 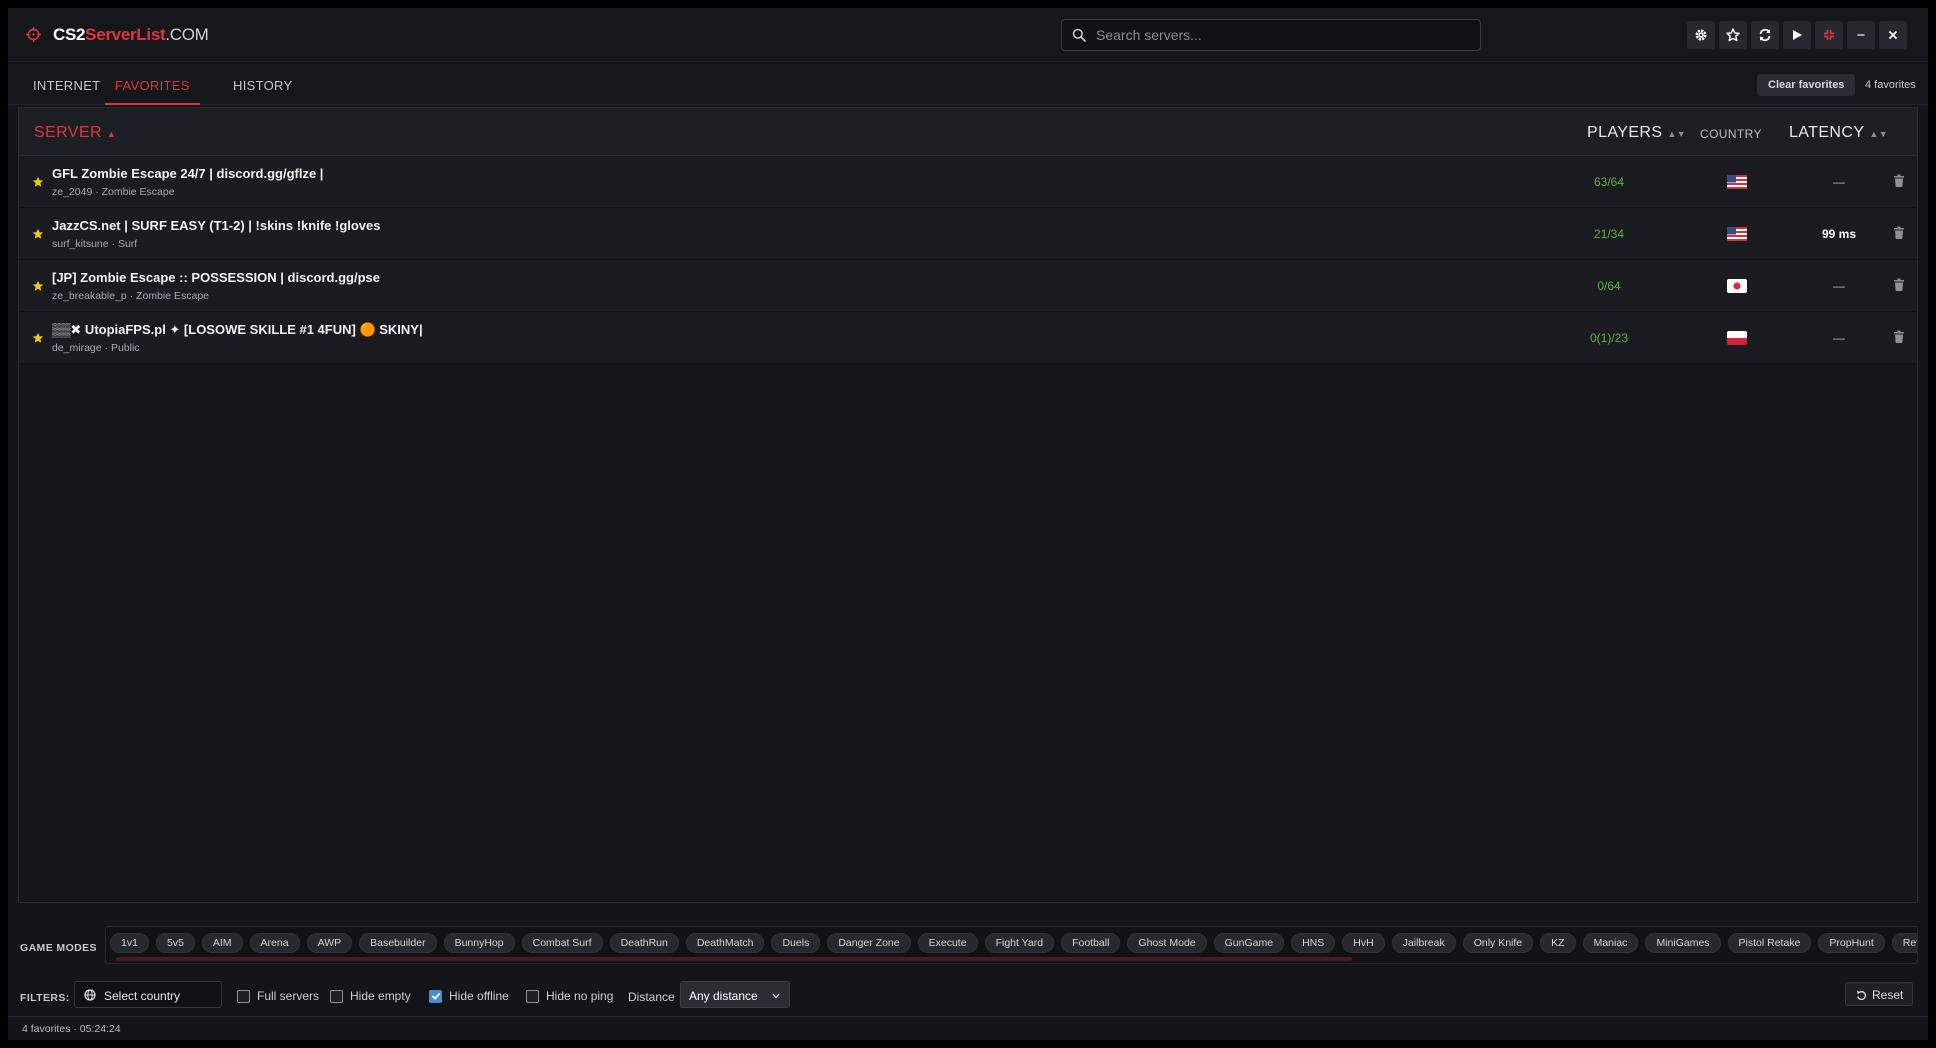 What do you see at coordinates (175, 943) in the screenshot?
I see `game-mode-chip: 5v5` at bounding box center [175, 943].